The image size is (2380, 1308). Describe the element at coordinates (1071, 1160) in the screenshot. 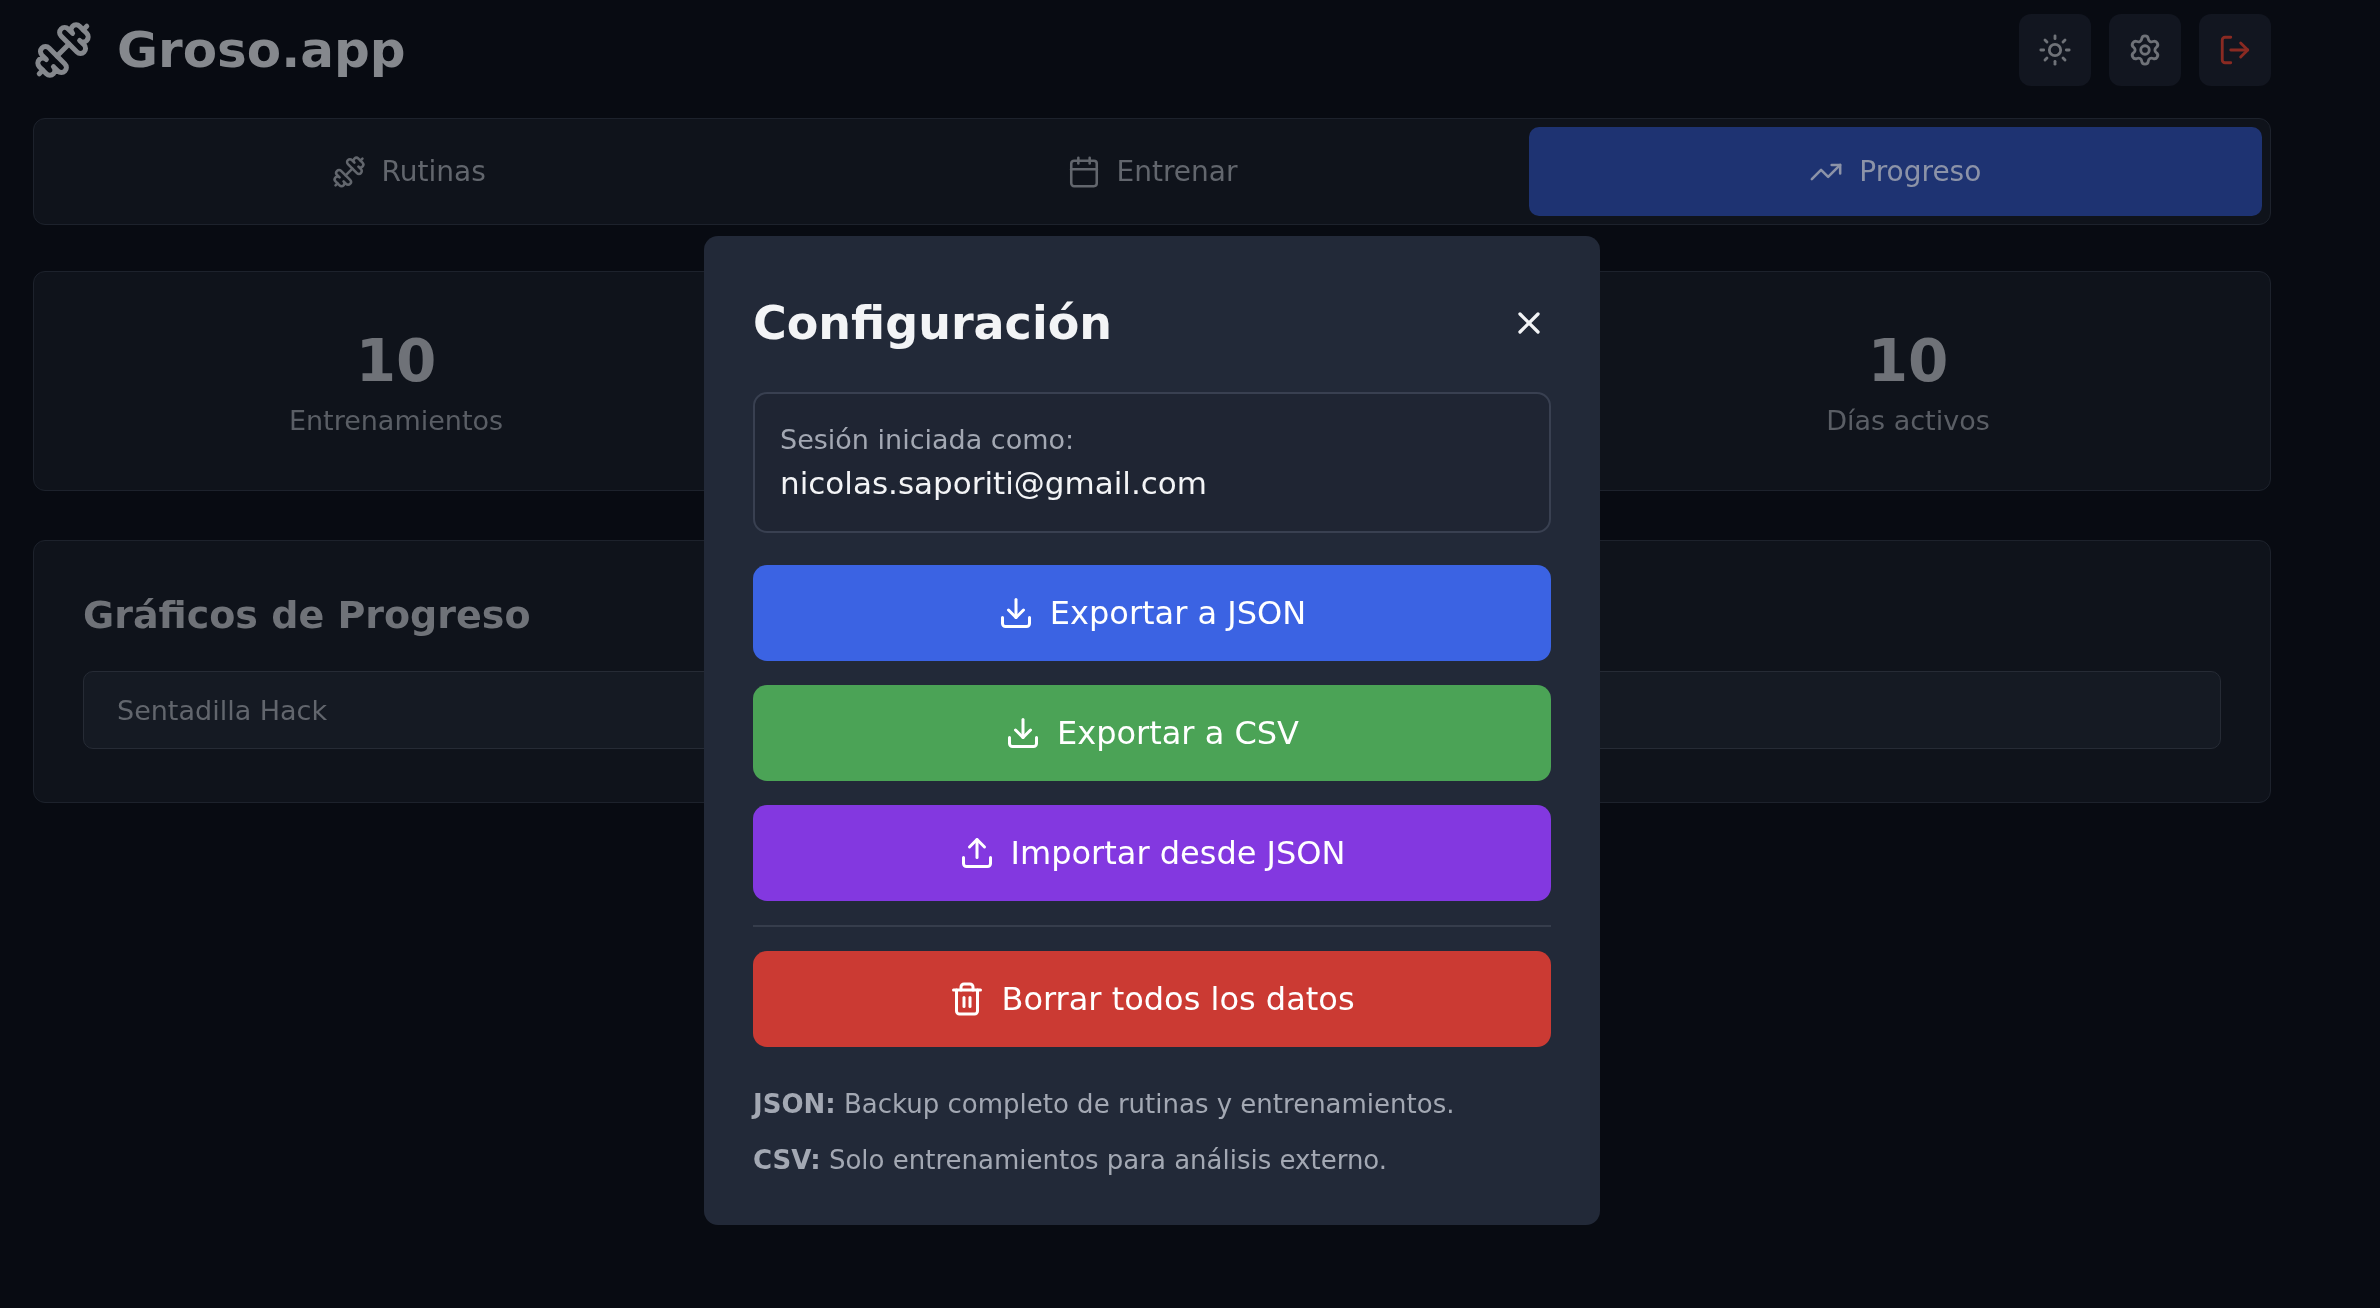

I see `footnote: CSV: Solo entrenamientos para análisis externo.` at that location.